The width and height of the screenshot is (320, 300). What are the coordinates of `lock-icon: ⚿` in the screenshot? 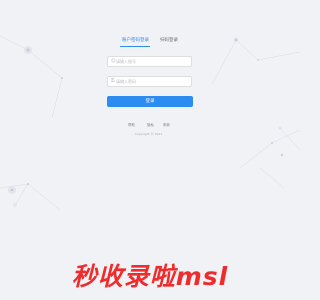 It's located at (113, 81).